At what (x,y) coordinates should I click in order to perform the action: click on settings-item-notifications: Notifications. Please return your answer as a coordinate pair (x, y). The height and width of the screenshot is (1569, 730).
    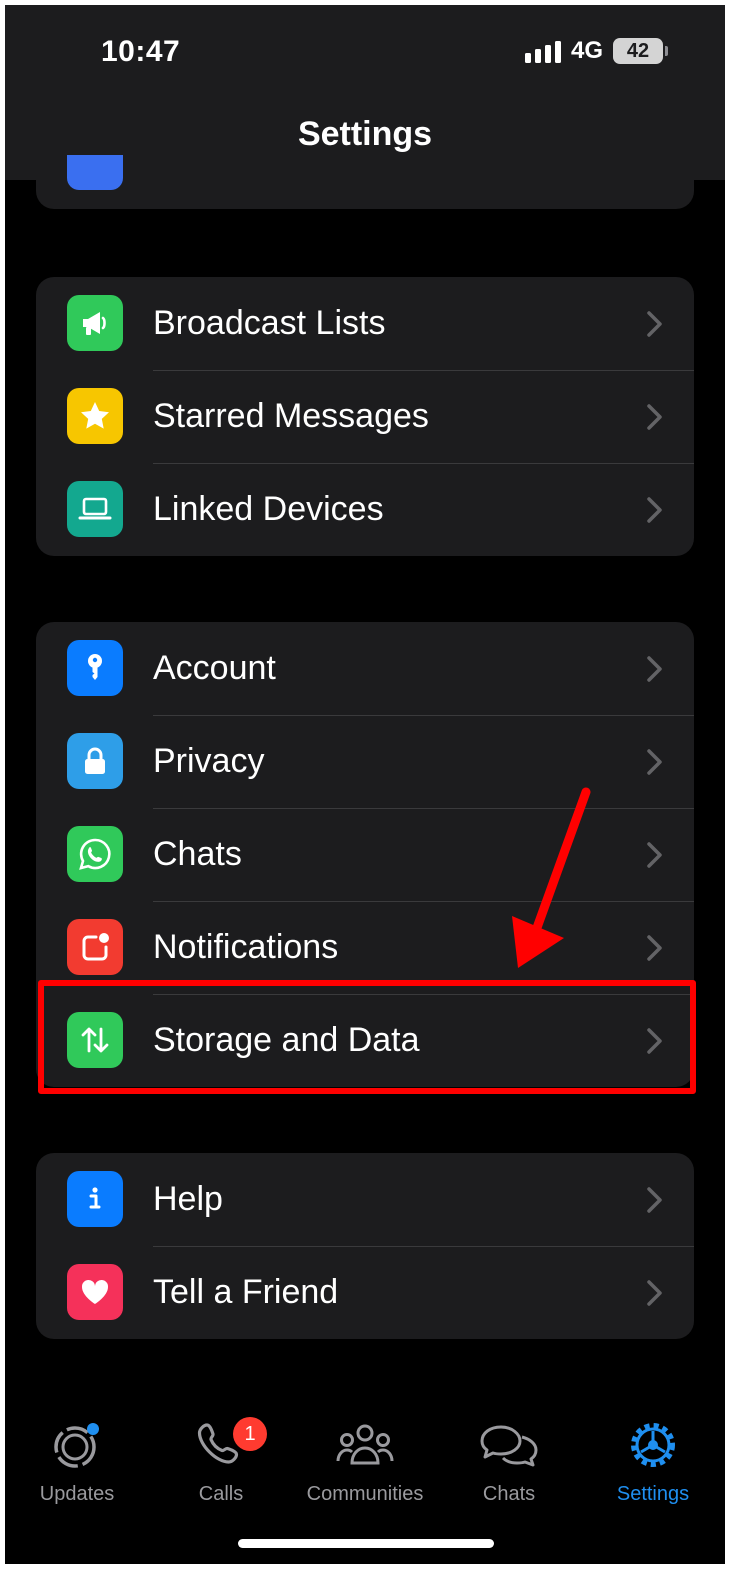
    Looking at the image, I should click on (365, 947).